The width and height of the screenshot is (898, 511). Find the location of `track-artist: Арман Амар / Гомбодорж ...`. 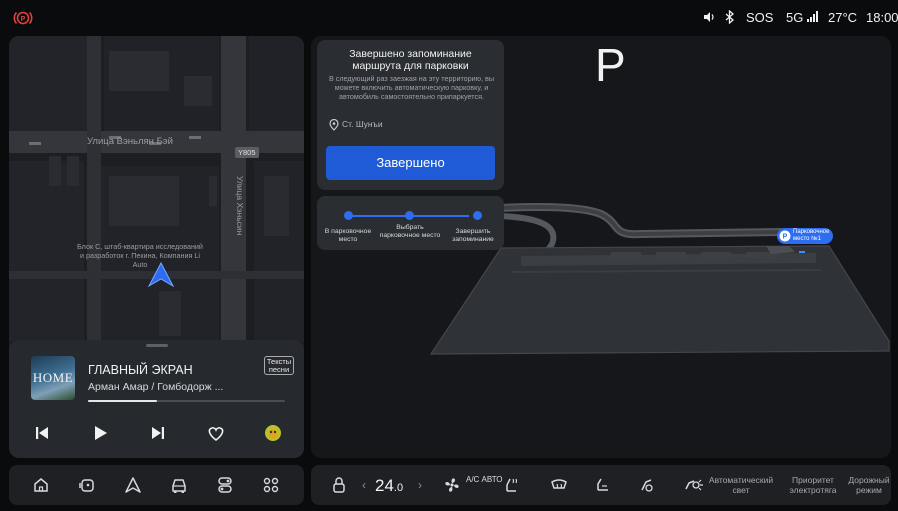

track-artist: Арман Амар / Гомбодорж ... is located at coordinates (156, 387).